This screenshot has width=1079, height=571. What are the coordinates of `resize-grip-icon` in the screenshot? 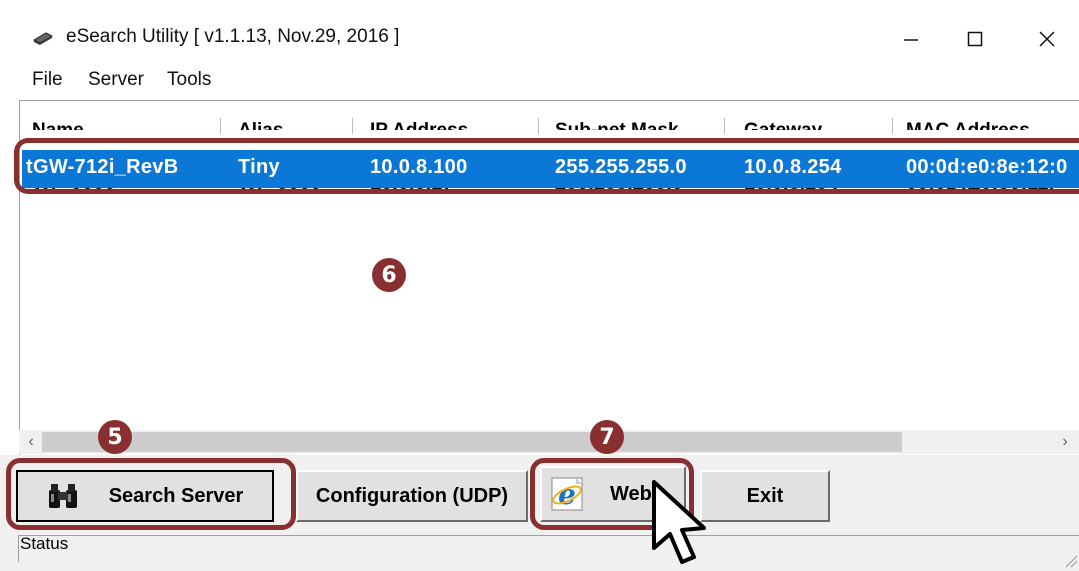 It's located at (1070, 560).